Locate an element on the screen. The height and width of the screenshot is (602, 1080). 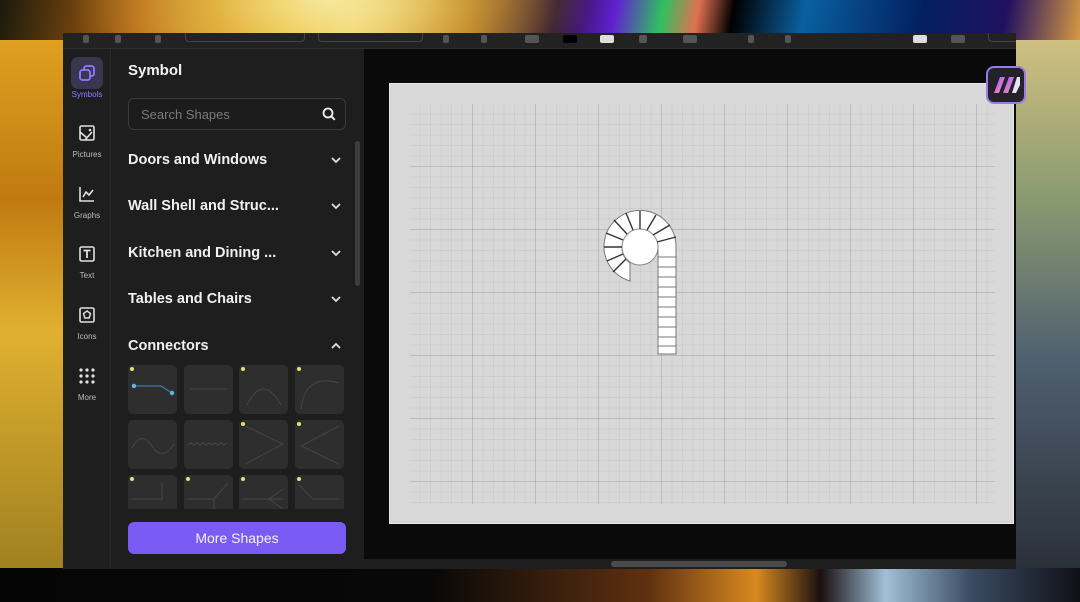
toolbar-dropdown is located at coordinates (1002, 37).